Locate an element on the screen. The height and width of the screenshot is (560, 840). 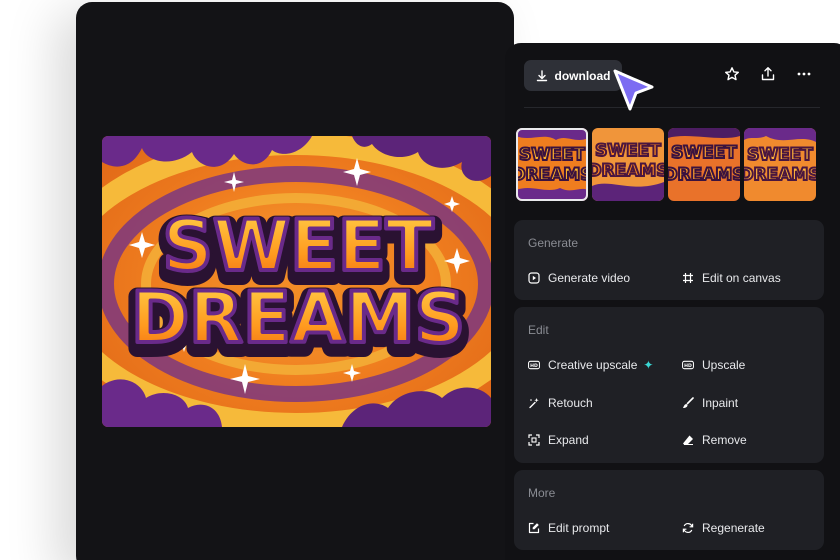
inpaint-label: Inpaint is located at coordinates (720, 403).